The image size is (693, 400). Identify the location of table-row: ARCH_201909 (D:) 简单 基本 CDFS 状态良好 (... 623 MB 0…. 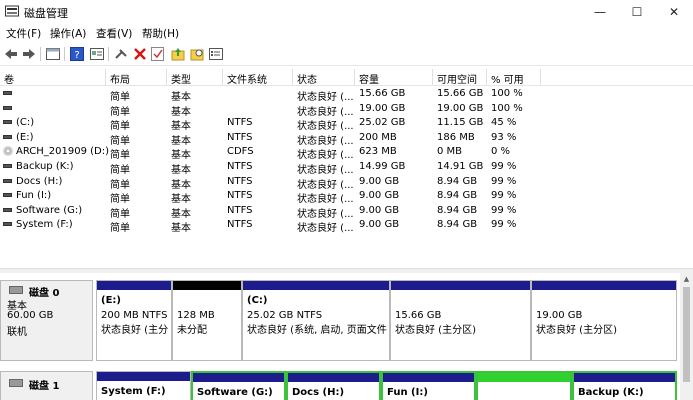
(346, 153).